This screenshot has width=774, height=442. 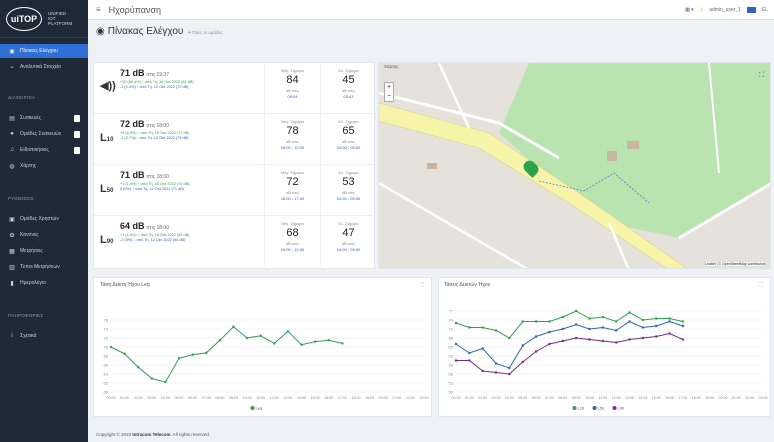 What do you see at coordinates (342, 398) in the screenshot?
I see `x-tick-label: 17:00` at bounding box center [342, 398].